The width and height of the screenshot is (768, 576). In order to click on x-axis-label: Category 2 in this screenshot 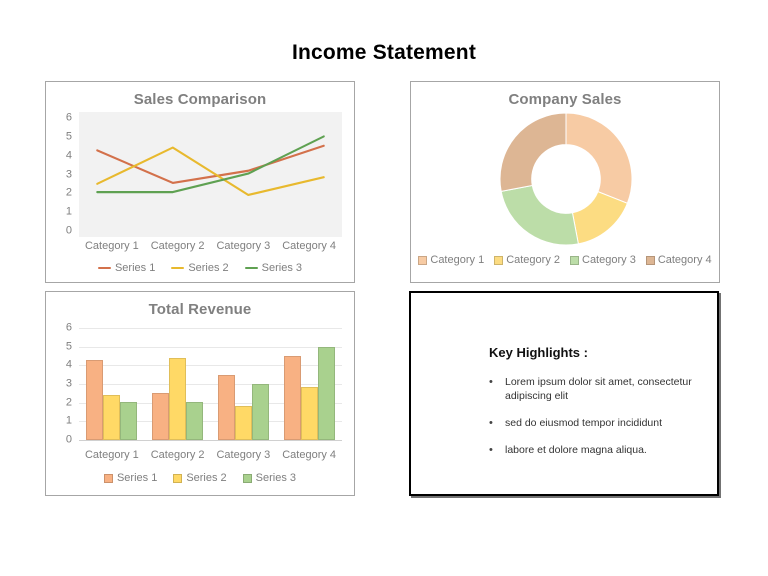, I will do `click(177, 455)`.